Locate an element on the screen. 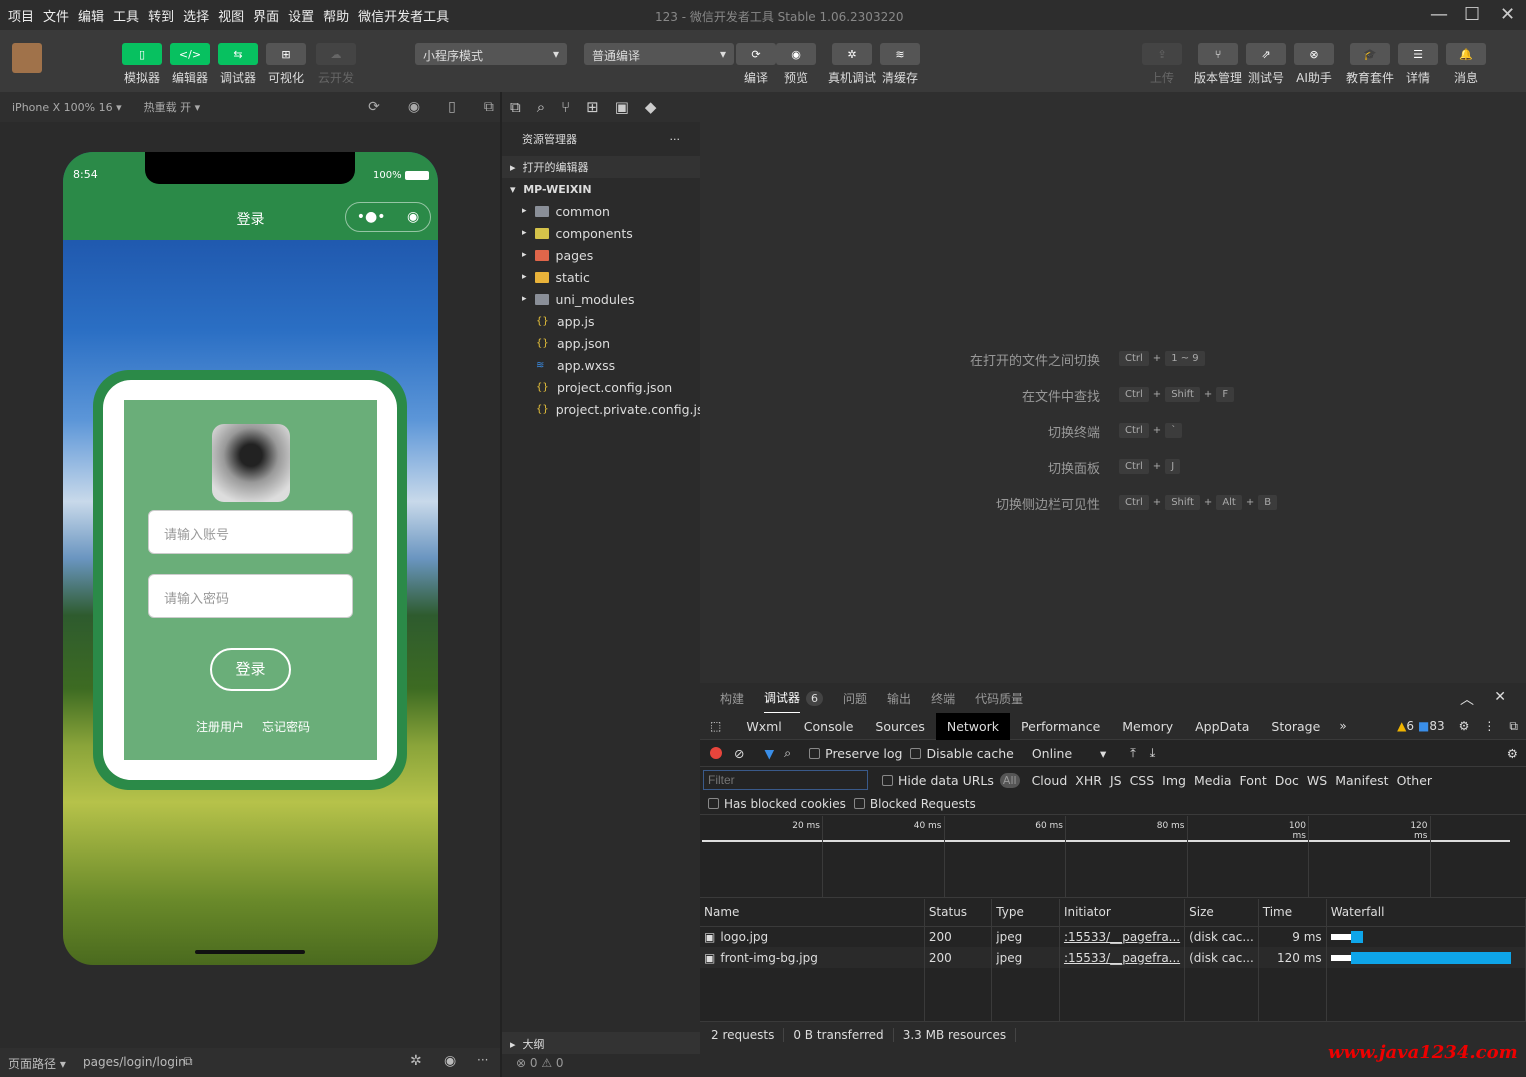  more-icon: •●• is located at coordinates (371, 217).